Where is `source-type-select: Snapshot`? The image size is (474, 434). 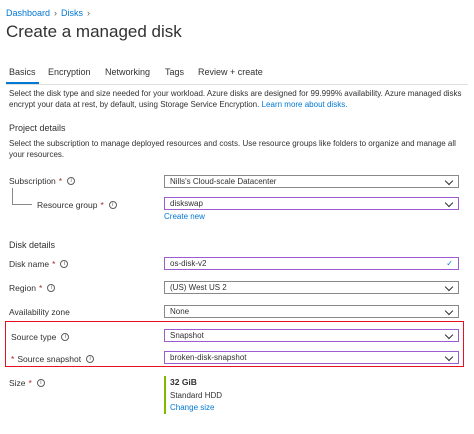 source-type-select: Snapshot is located at coordinates (311, 335).